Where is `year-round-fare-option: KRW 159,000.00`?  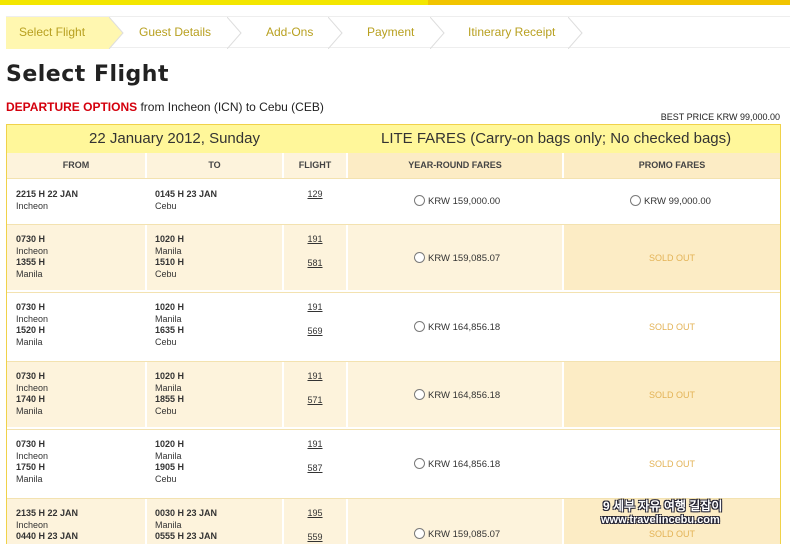
year-round-fare-option: KRW 159,000.00 is located at coordinates (457, 201).